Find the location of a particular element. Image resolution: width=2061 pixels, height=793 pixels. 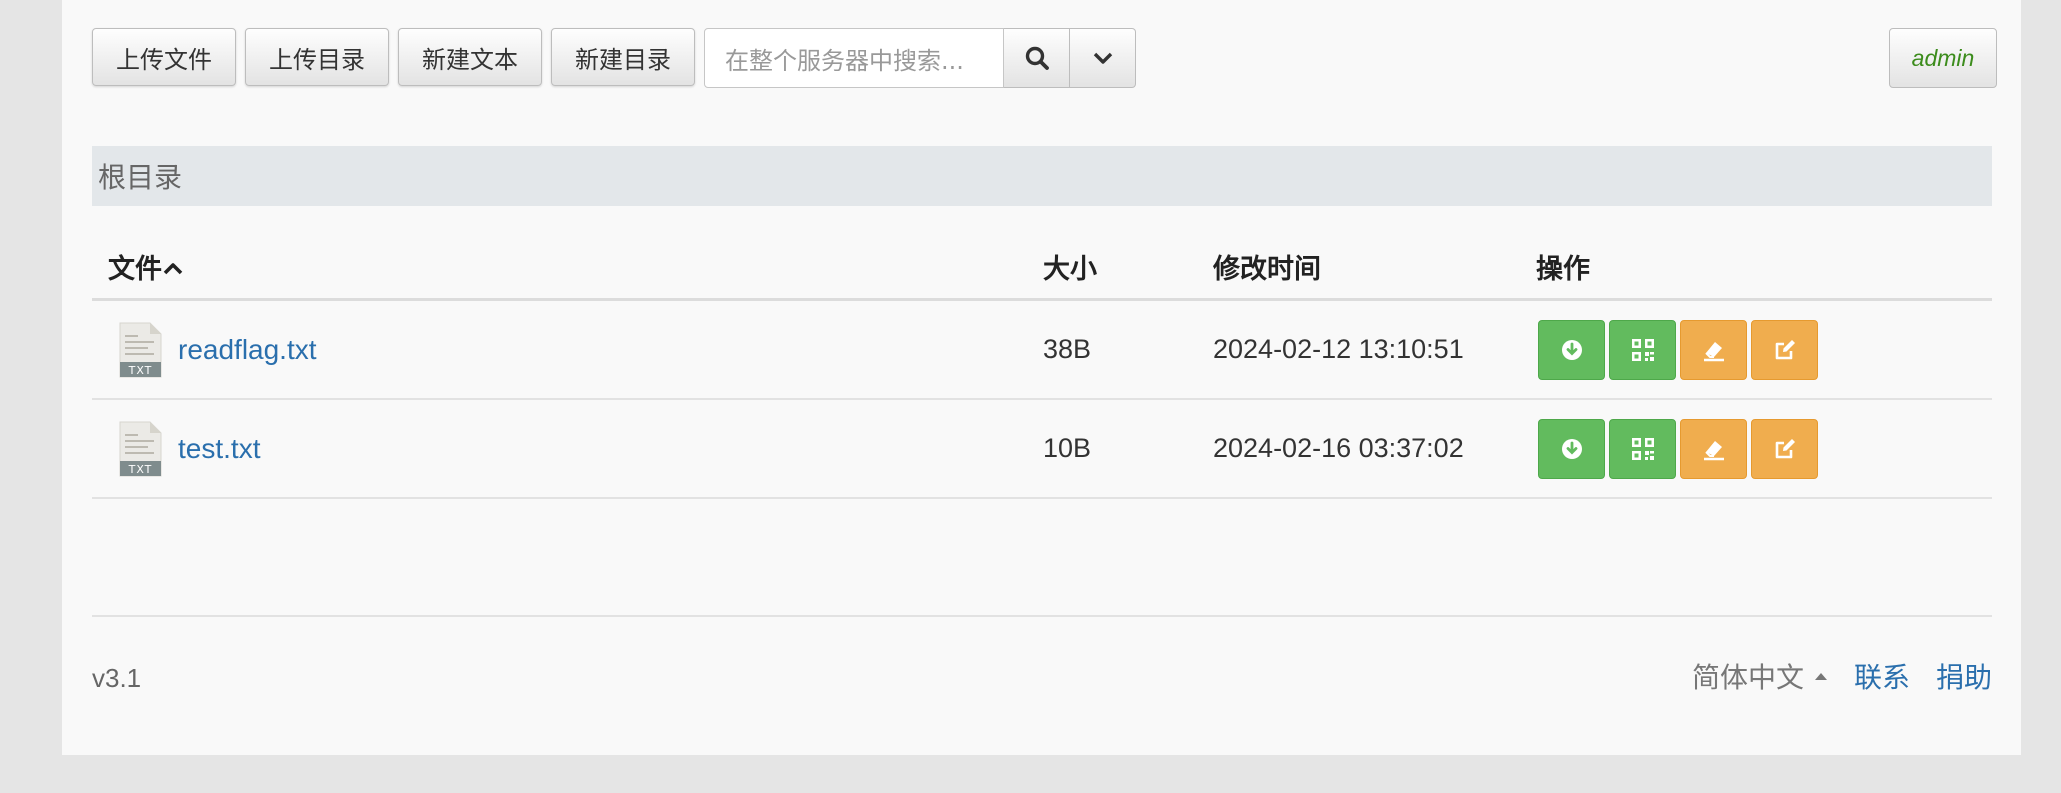

header-name: 文件 is located at coordinates (567, 266).